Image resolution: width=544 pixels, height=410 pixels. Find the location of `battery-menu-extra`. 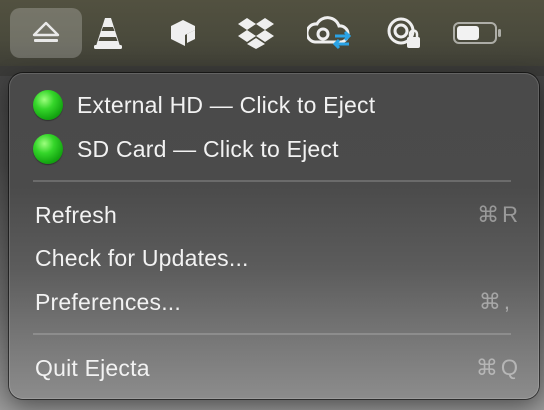

battery-menu-extra is located at coordinates (478, 33).